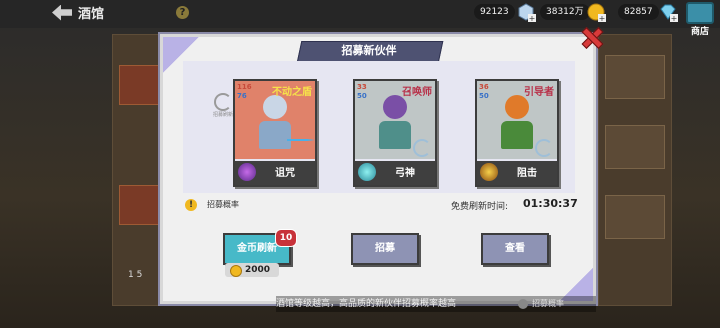 The height and width of the screenshot is (328, 720). I want to click on background-left-panel, so click(139, 170).